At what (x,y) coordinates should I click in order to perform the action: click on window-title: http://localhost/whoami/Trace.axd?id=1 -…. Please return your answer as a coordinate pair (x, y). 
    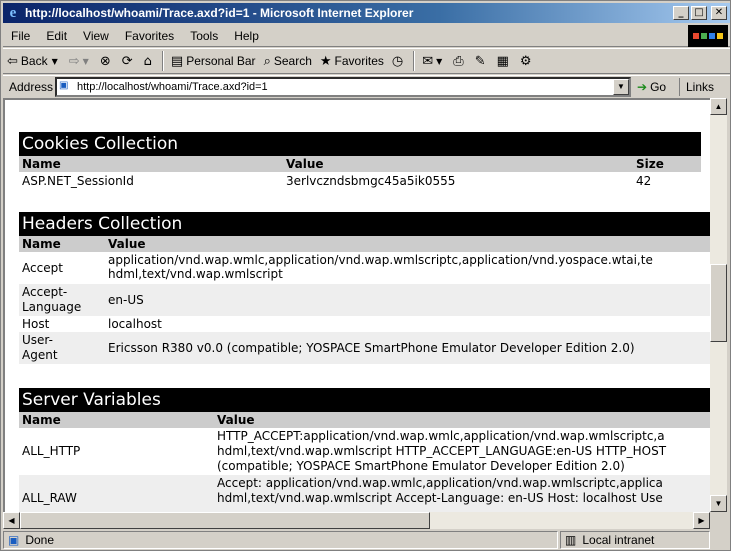
    Looking at the image, I should click on (219, 13).